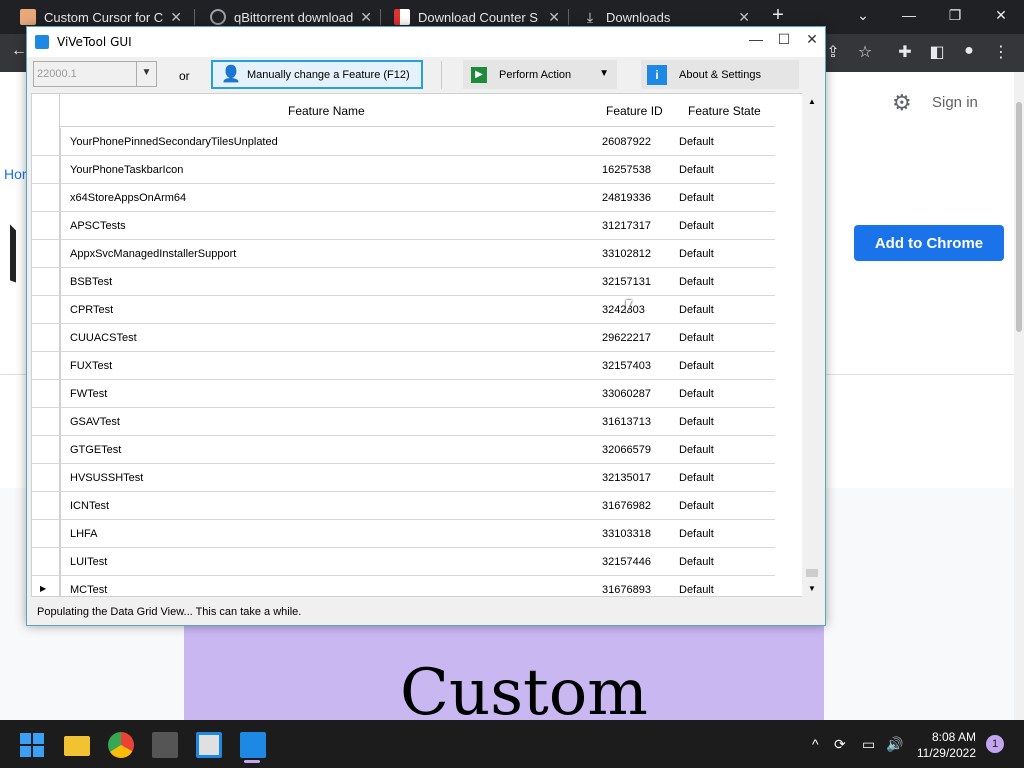 The width and height of the screenshot is (1024, 768). I want to click on table-row: CPRTest 3242​803 Default, so click(403, 310).